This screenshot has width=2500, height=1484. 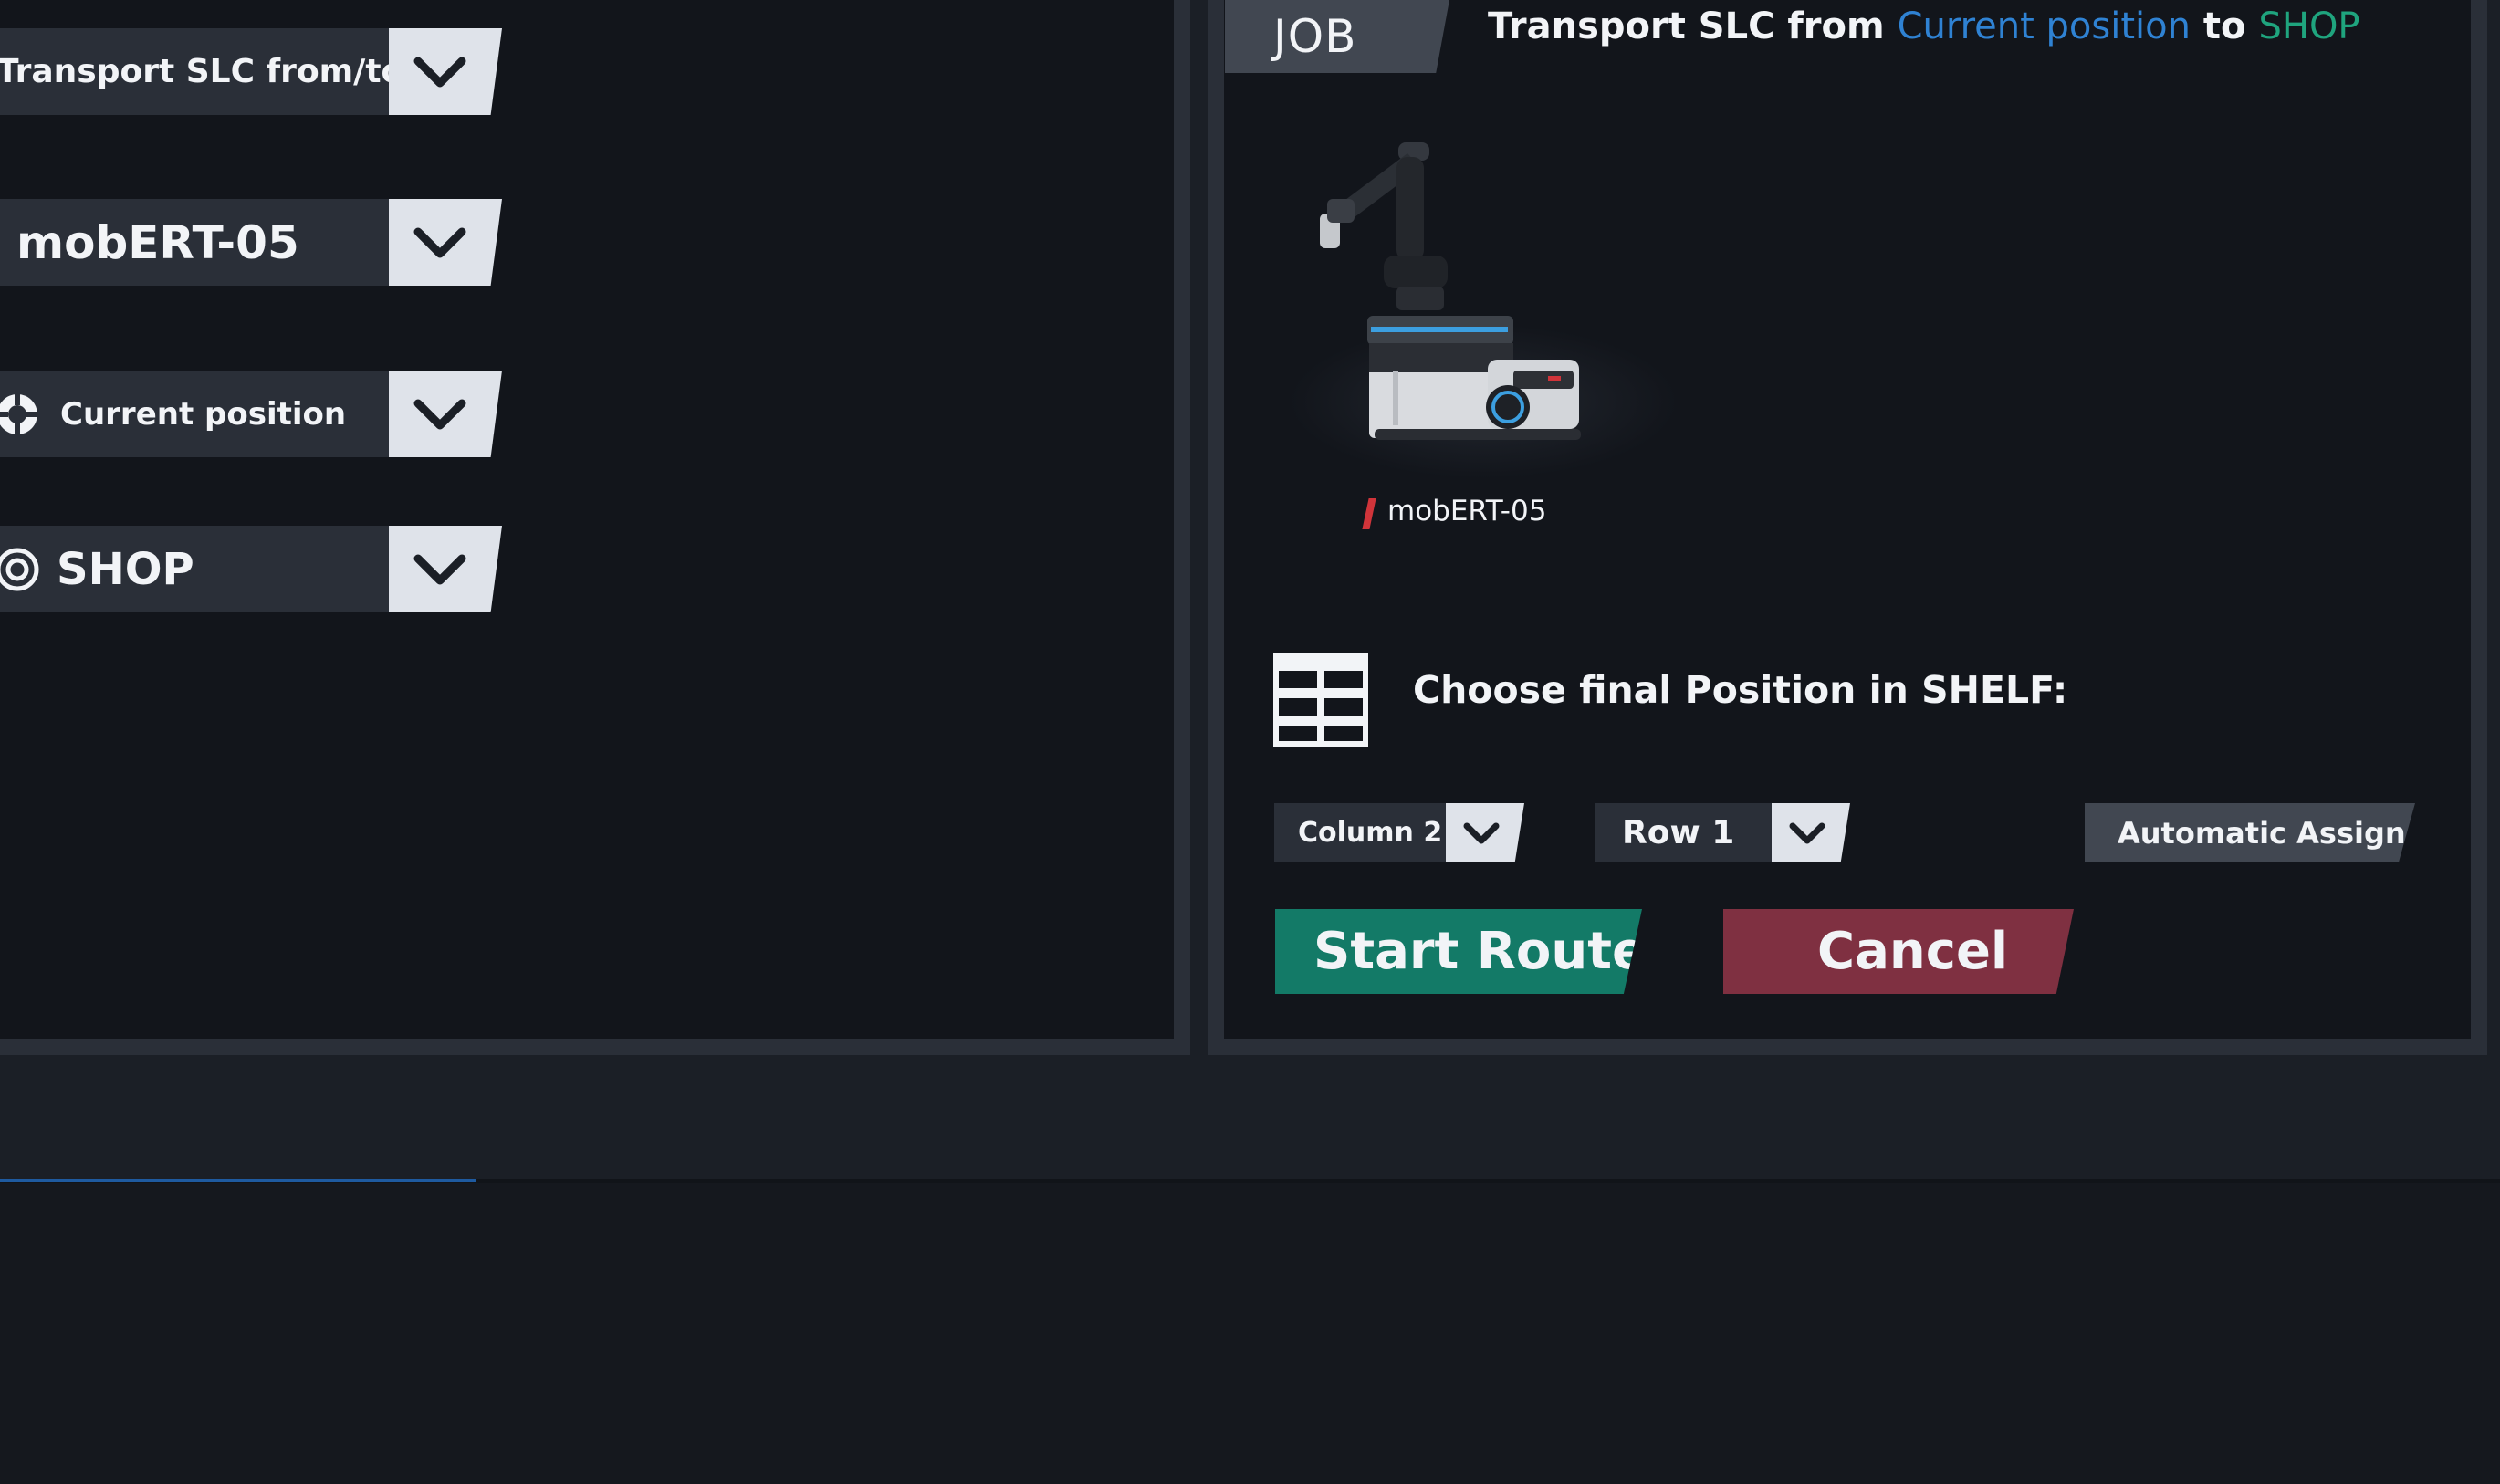 I want to click on from-location-field: Current position, so click(x=194, y=414).